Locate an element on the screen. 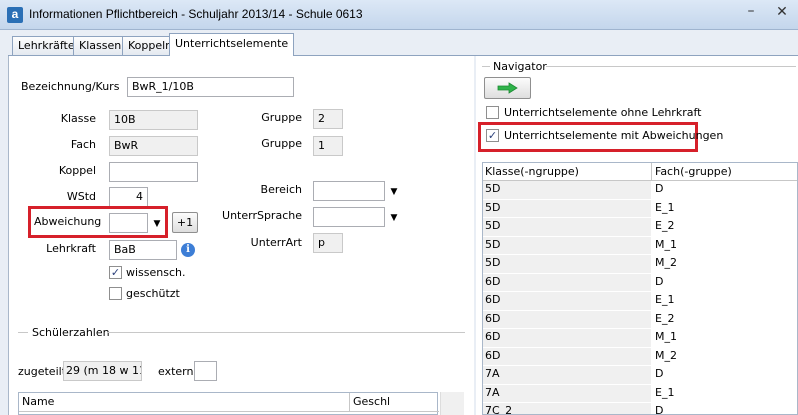 Image resolution: width=798 pixels, height=415 pixels. minimize-button: – is located at coordinates (751, 12).